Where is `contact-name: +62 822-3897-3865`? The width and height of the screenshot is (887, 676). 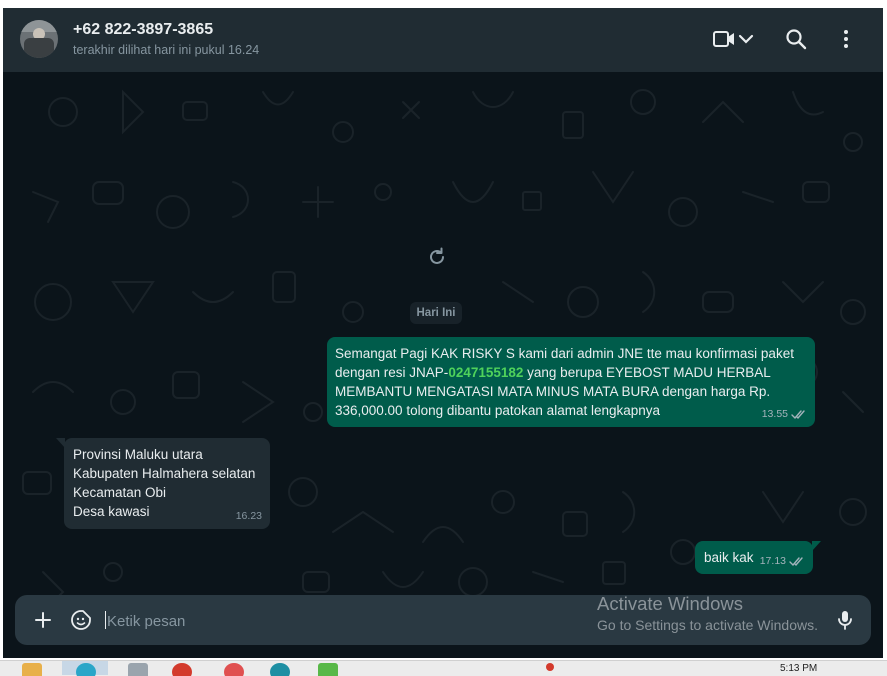
contact-name: +62 822-3897-3865 is located at coordinates (143, 30).